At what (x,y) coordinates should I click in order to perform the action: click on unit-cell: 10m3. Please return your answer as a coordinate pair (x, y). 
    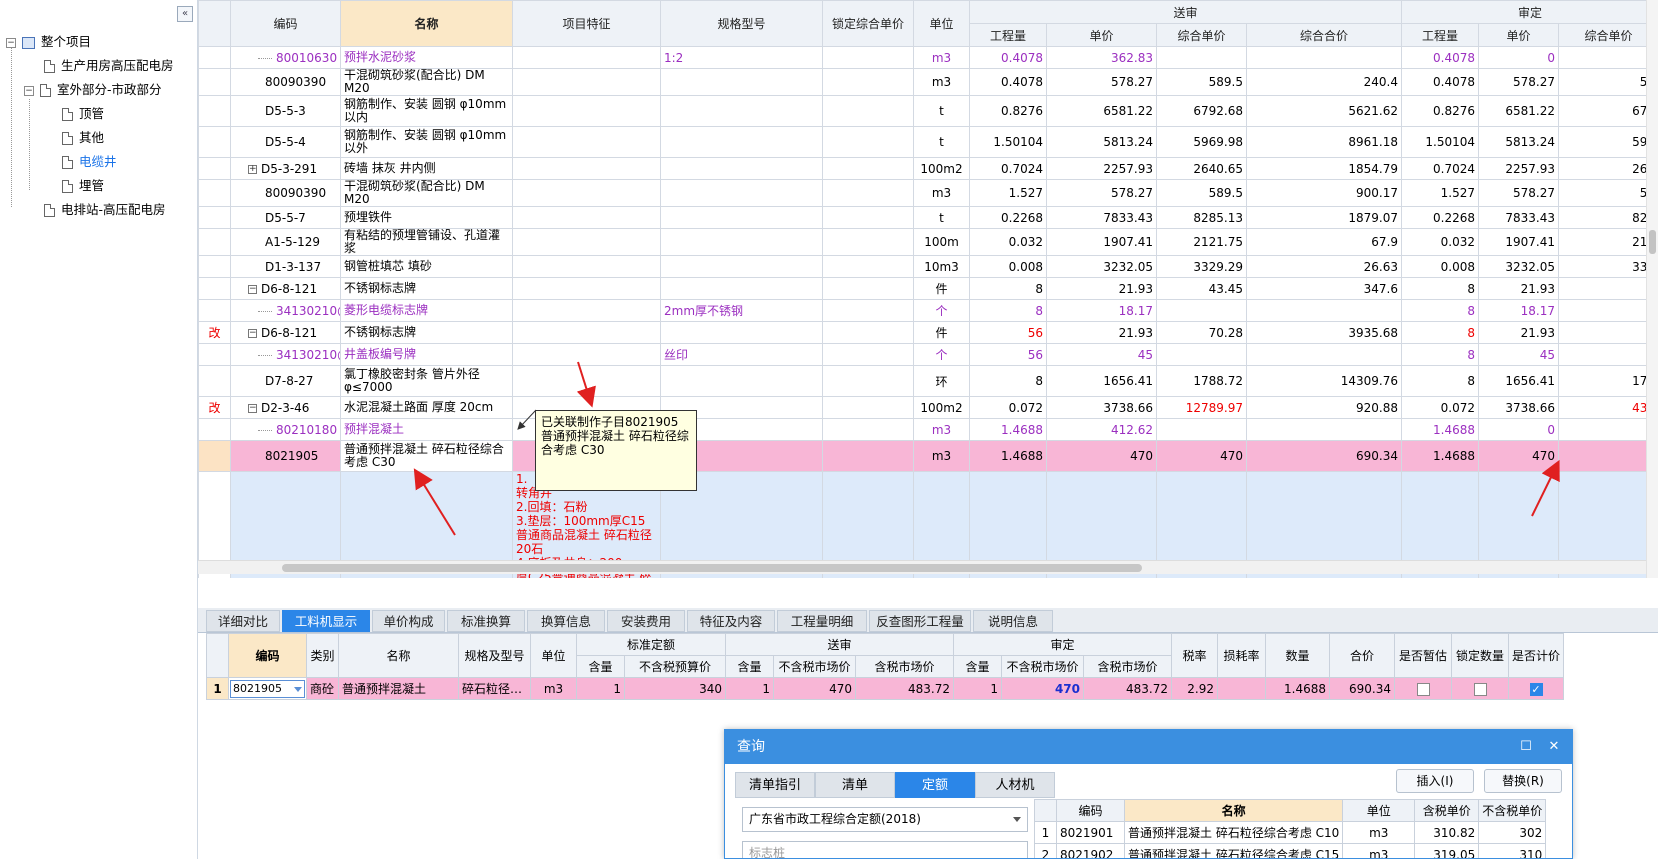
    Looking at the image, I should click on (941, 266).